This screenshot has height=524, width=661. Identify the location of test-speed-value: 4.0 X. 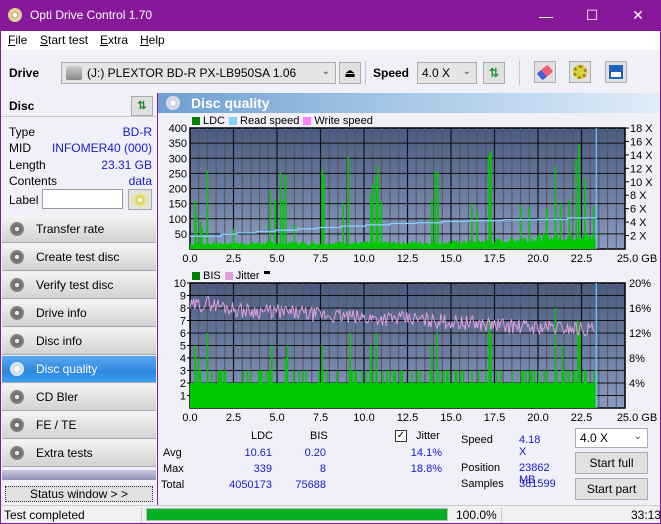
(594, 438).